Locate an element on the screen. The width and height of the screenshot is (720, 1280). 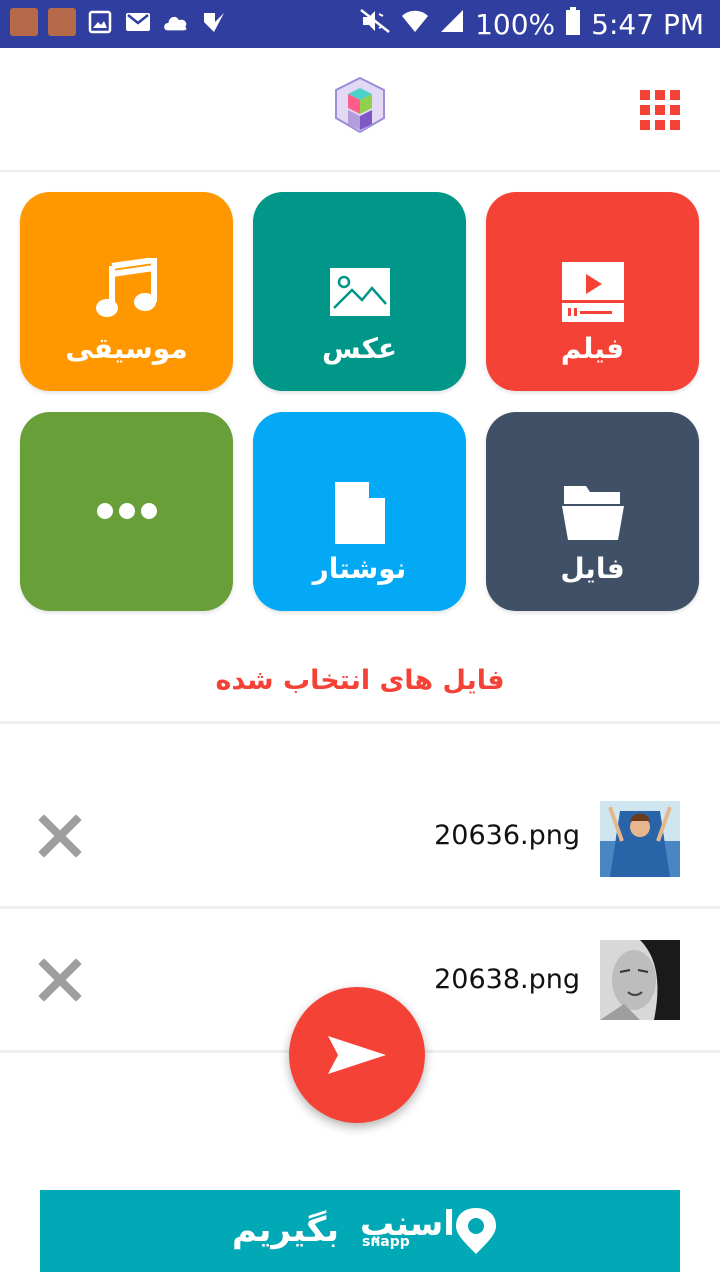
music-note-icon is located at coordinates (126, 290).